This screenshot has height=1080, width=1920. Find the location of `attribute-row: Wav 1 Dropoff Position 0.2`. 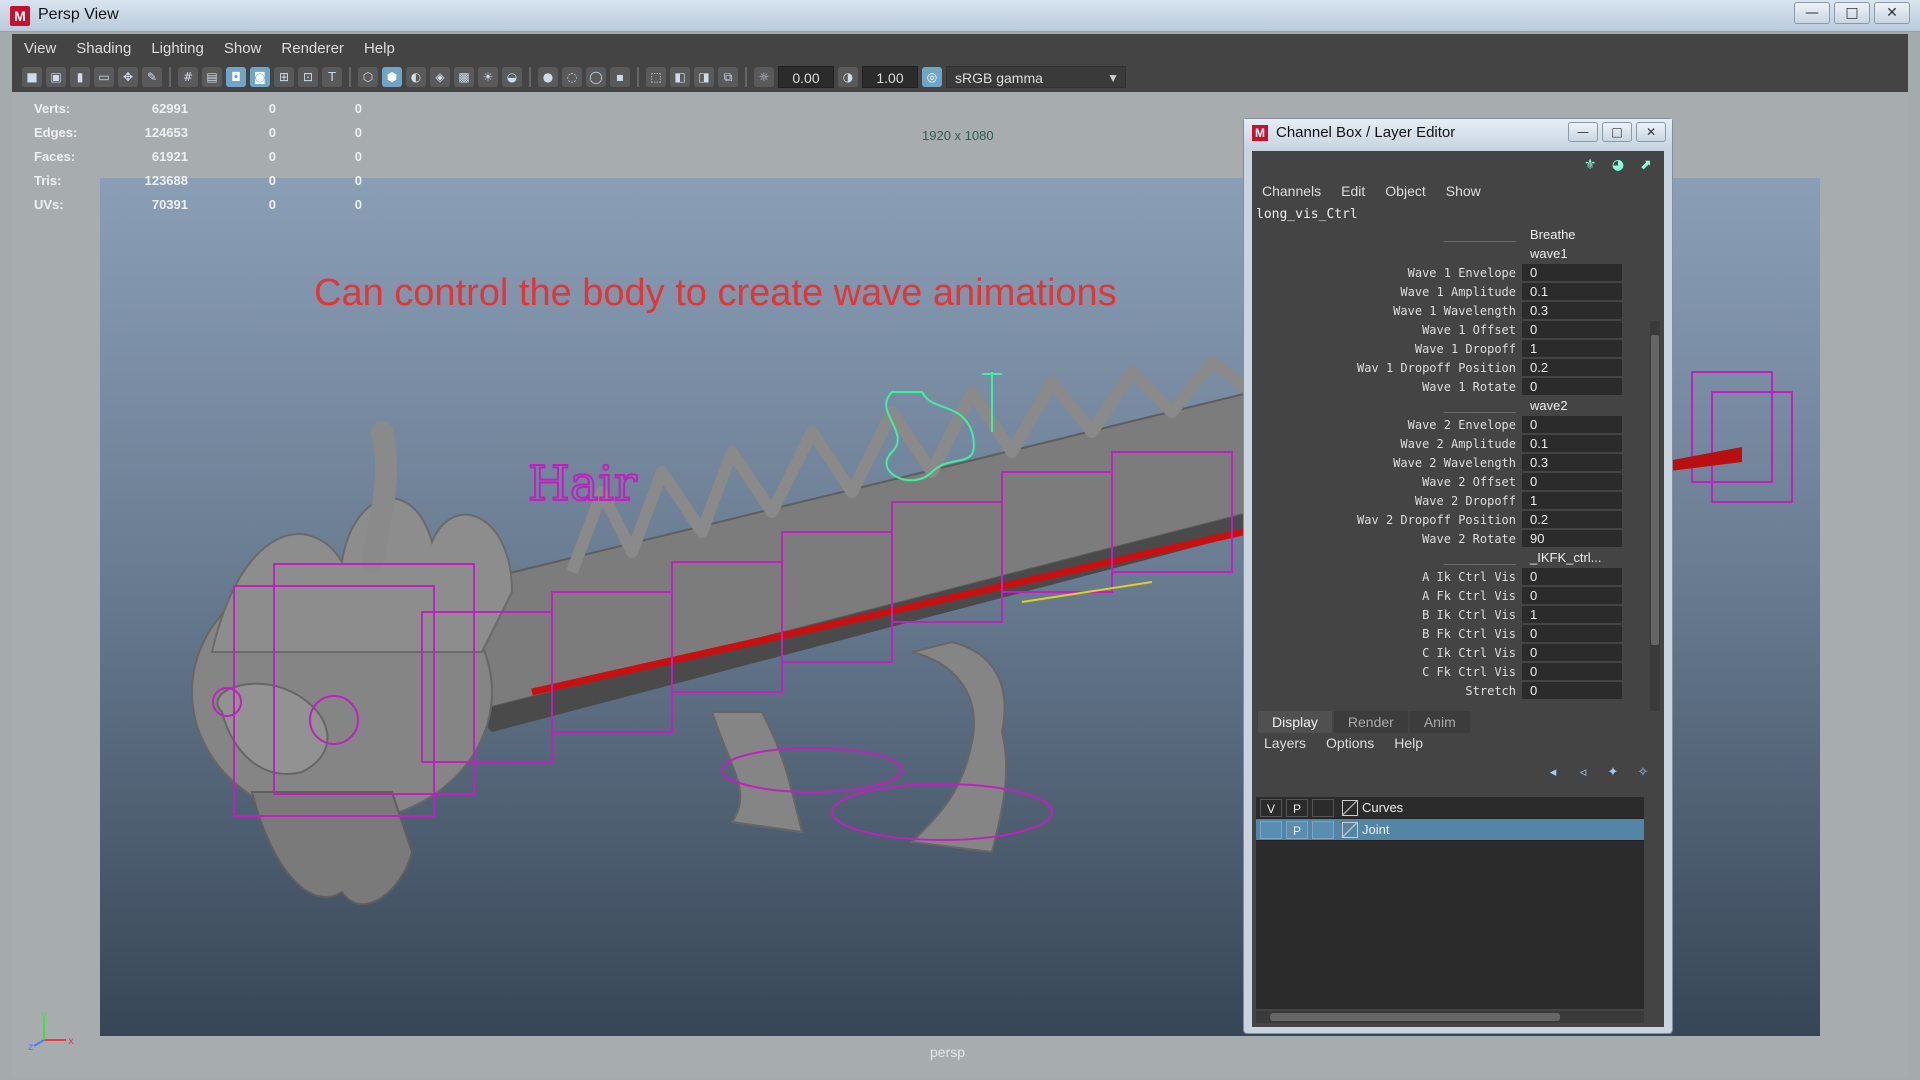

attribute-row: Wav 1 Dropoff Position 0.2 is located at coordinates (1449, 367).